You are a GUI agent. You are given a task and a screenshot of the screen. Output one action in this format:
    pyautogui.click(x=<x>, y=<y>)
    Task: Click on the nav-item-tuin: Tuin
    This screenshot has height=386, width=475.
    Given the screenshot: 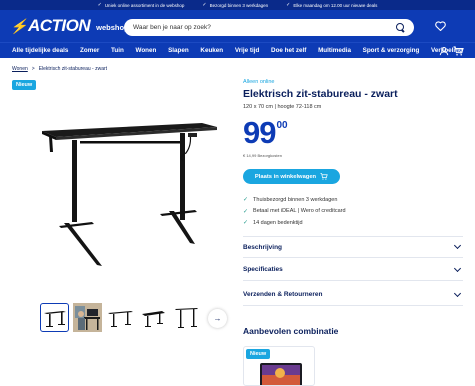 What is the action you would take?
    pyautogui.click(x=117, y=50)
    